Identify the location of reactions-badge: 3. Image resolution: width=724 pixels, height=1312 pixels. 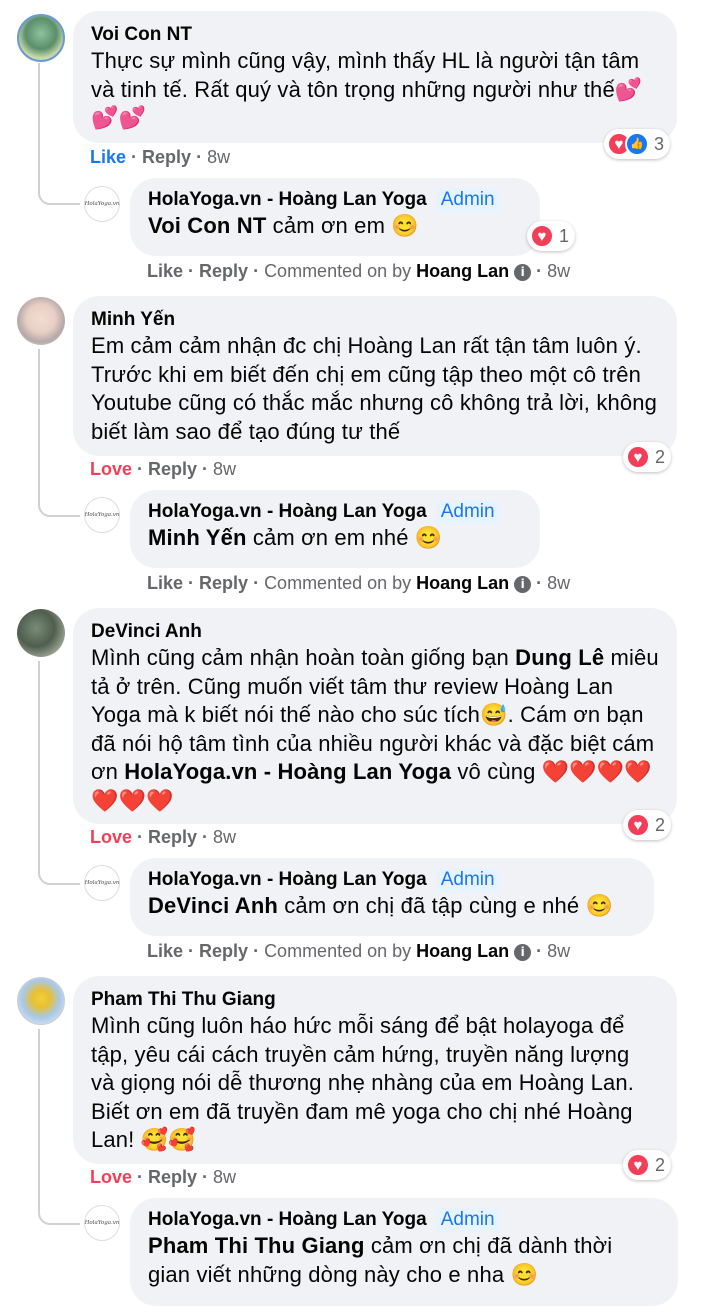
(637, 144).